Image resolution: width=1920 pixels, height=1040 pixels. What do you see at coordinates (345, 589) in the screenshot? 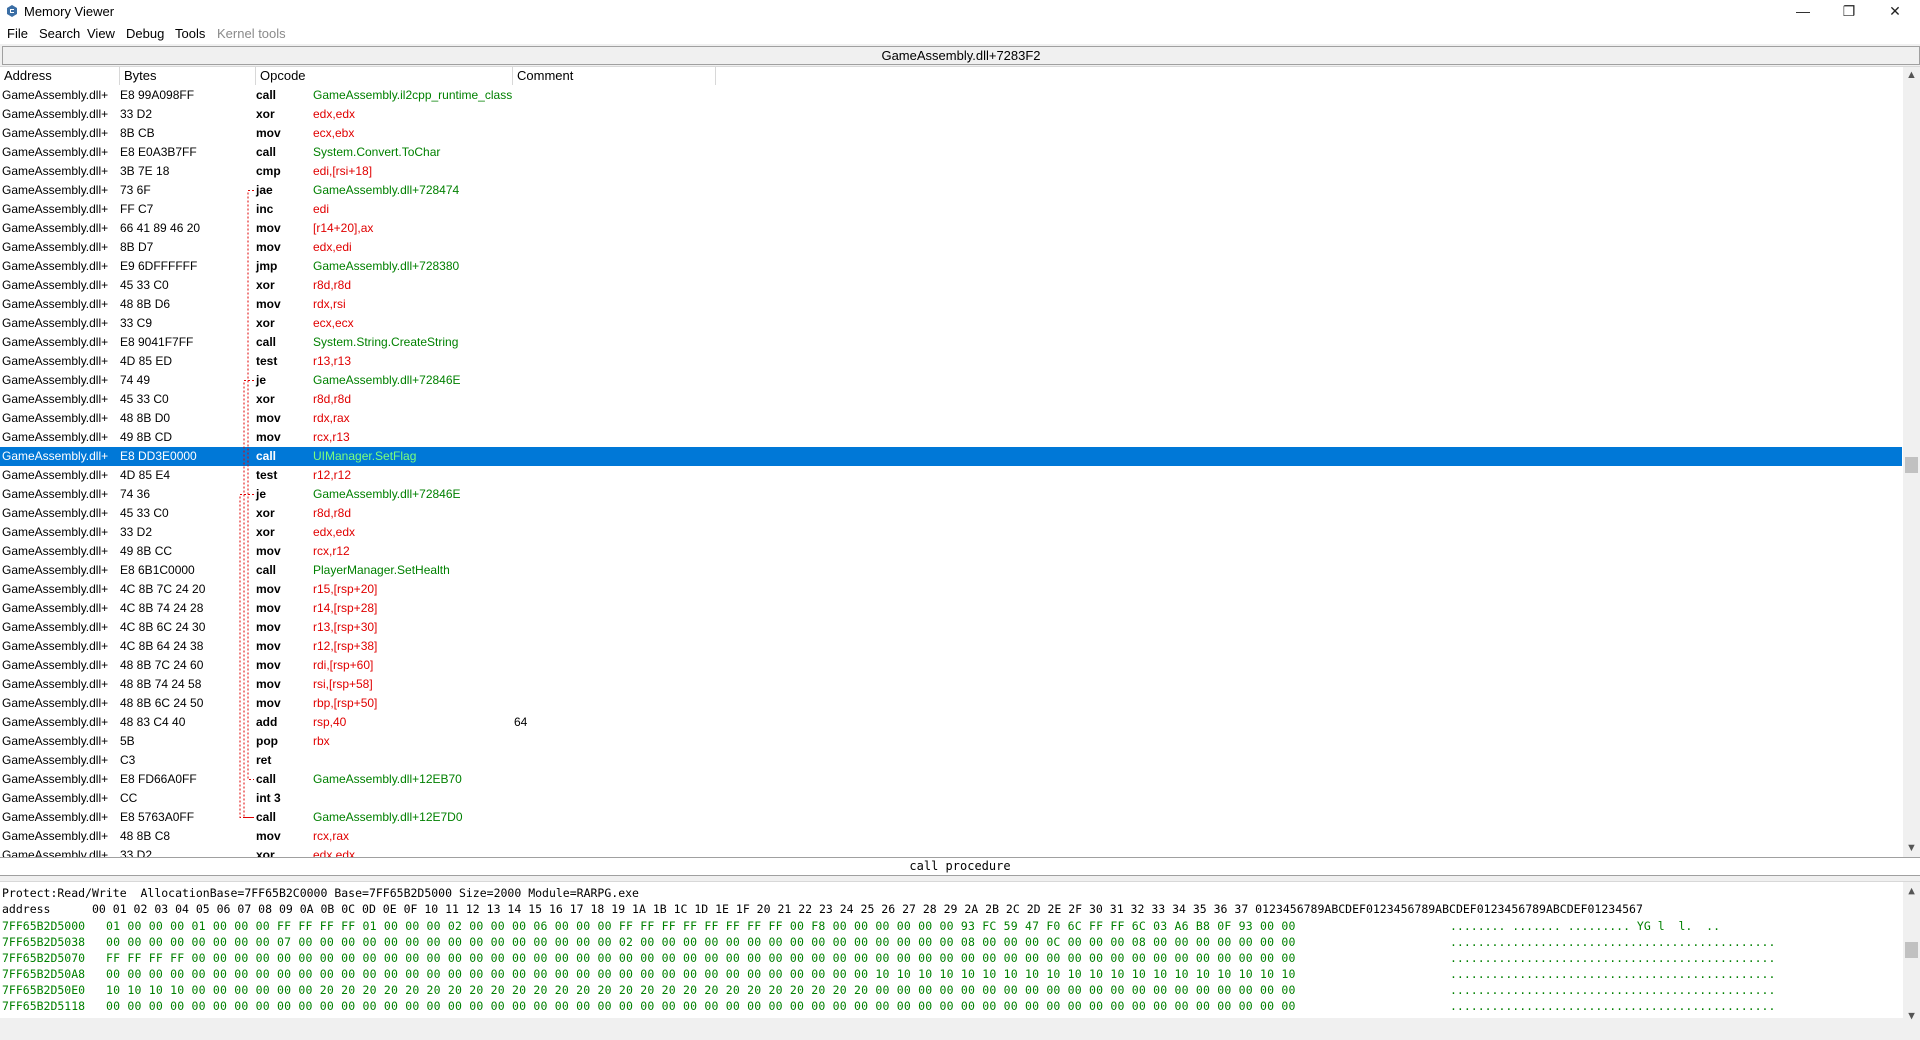
I see `row-operands: r15,[rsp+20]` at bounding box center [345, 589].